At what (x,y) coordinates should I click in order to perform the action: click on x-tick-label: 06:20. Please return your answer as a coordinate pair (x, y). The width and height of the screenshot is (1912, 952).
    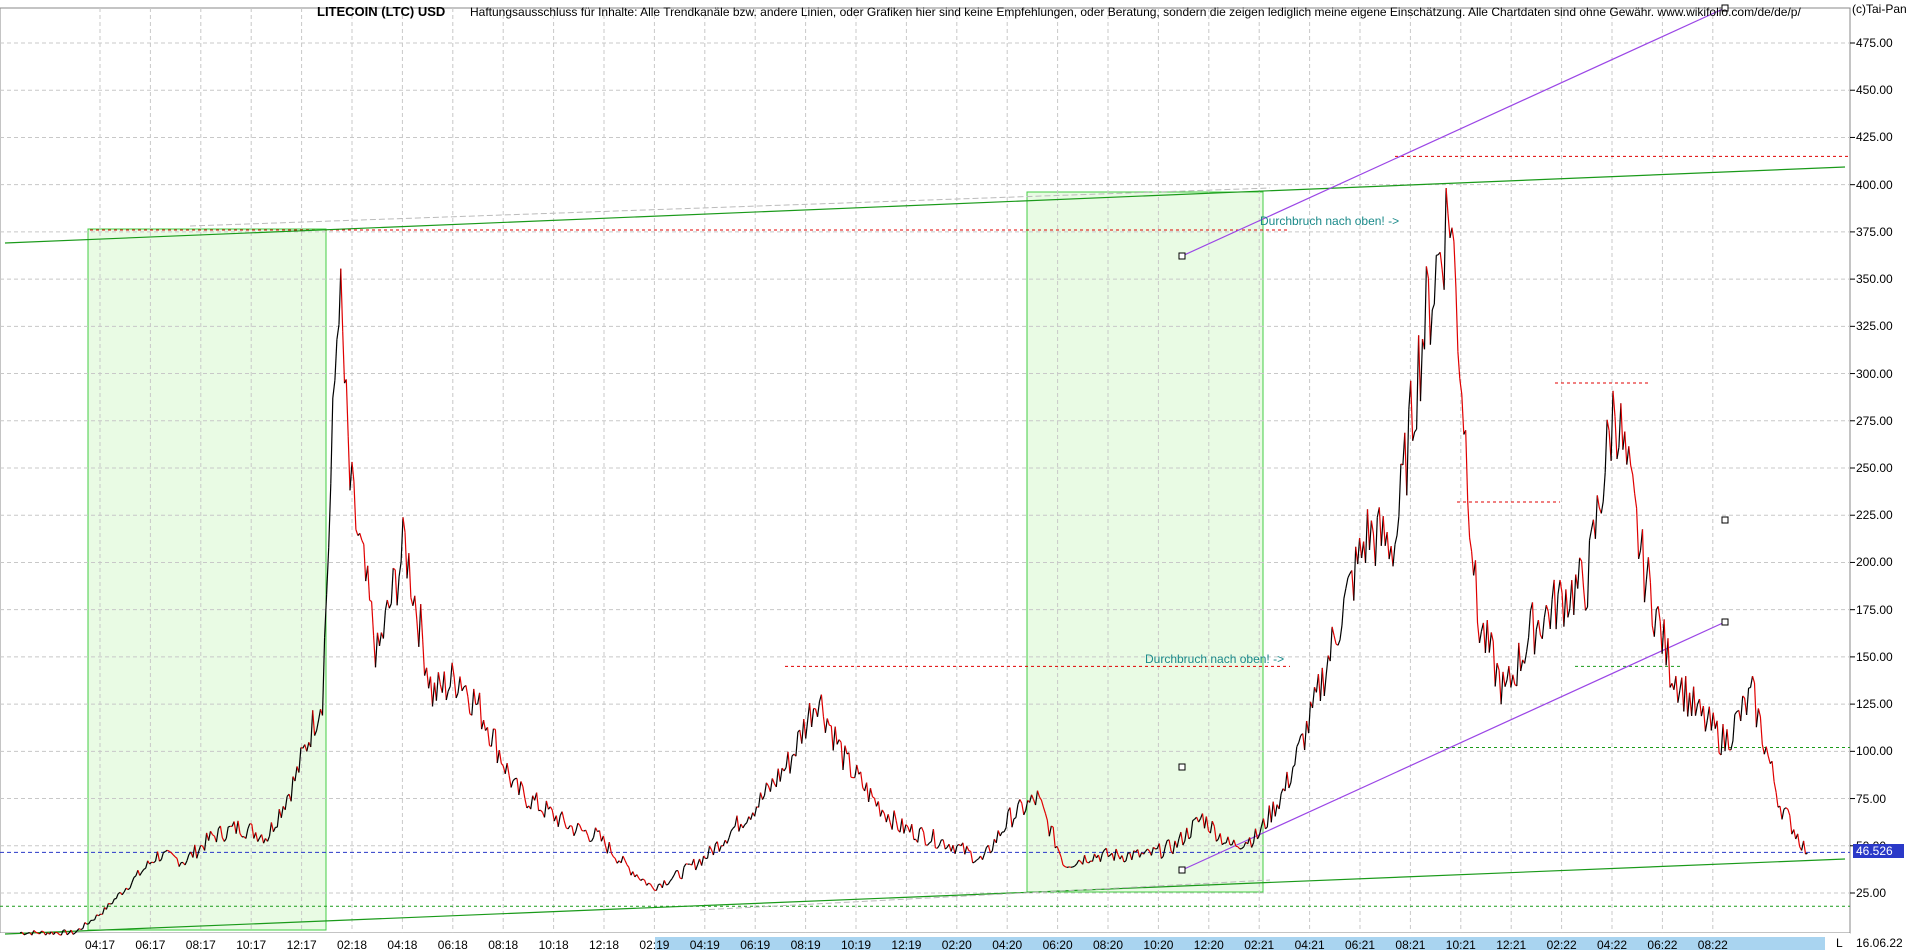
    Looking at the image, I should click on (1057, 945).